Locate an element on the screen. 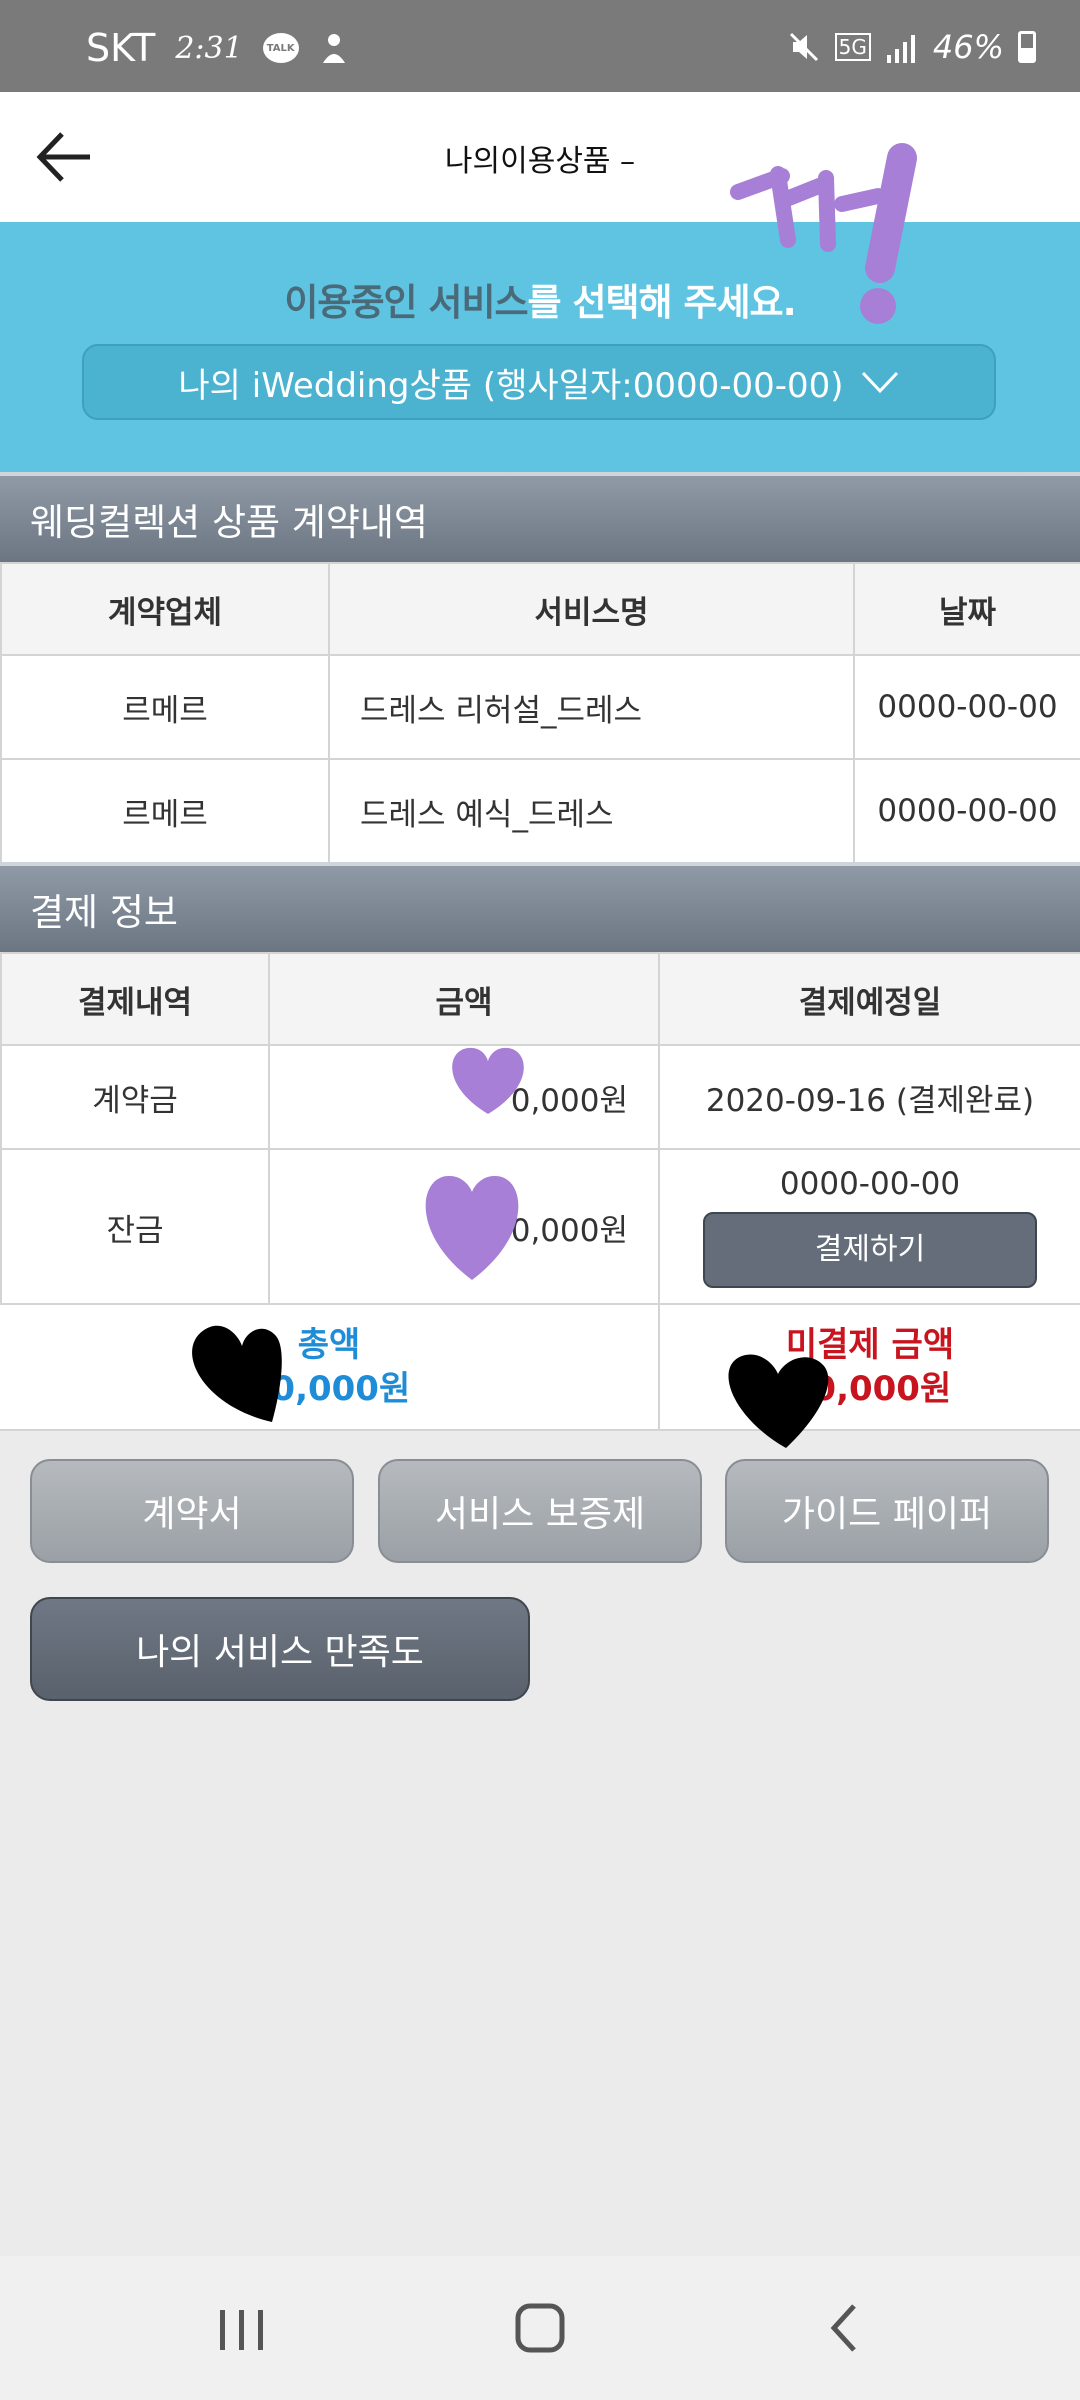 This screenshot has height=2400, width=1080. due-date-cell: 0000-00-00 결제하기 is located at coordinates (869, 1227).